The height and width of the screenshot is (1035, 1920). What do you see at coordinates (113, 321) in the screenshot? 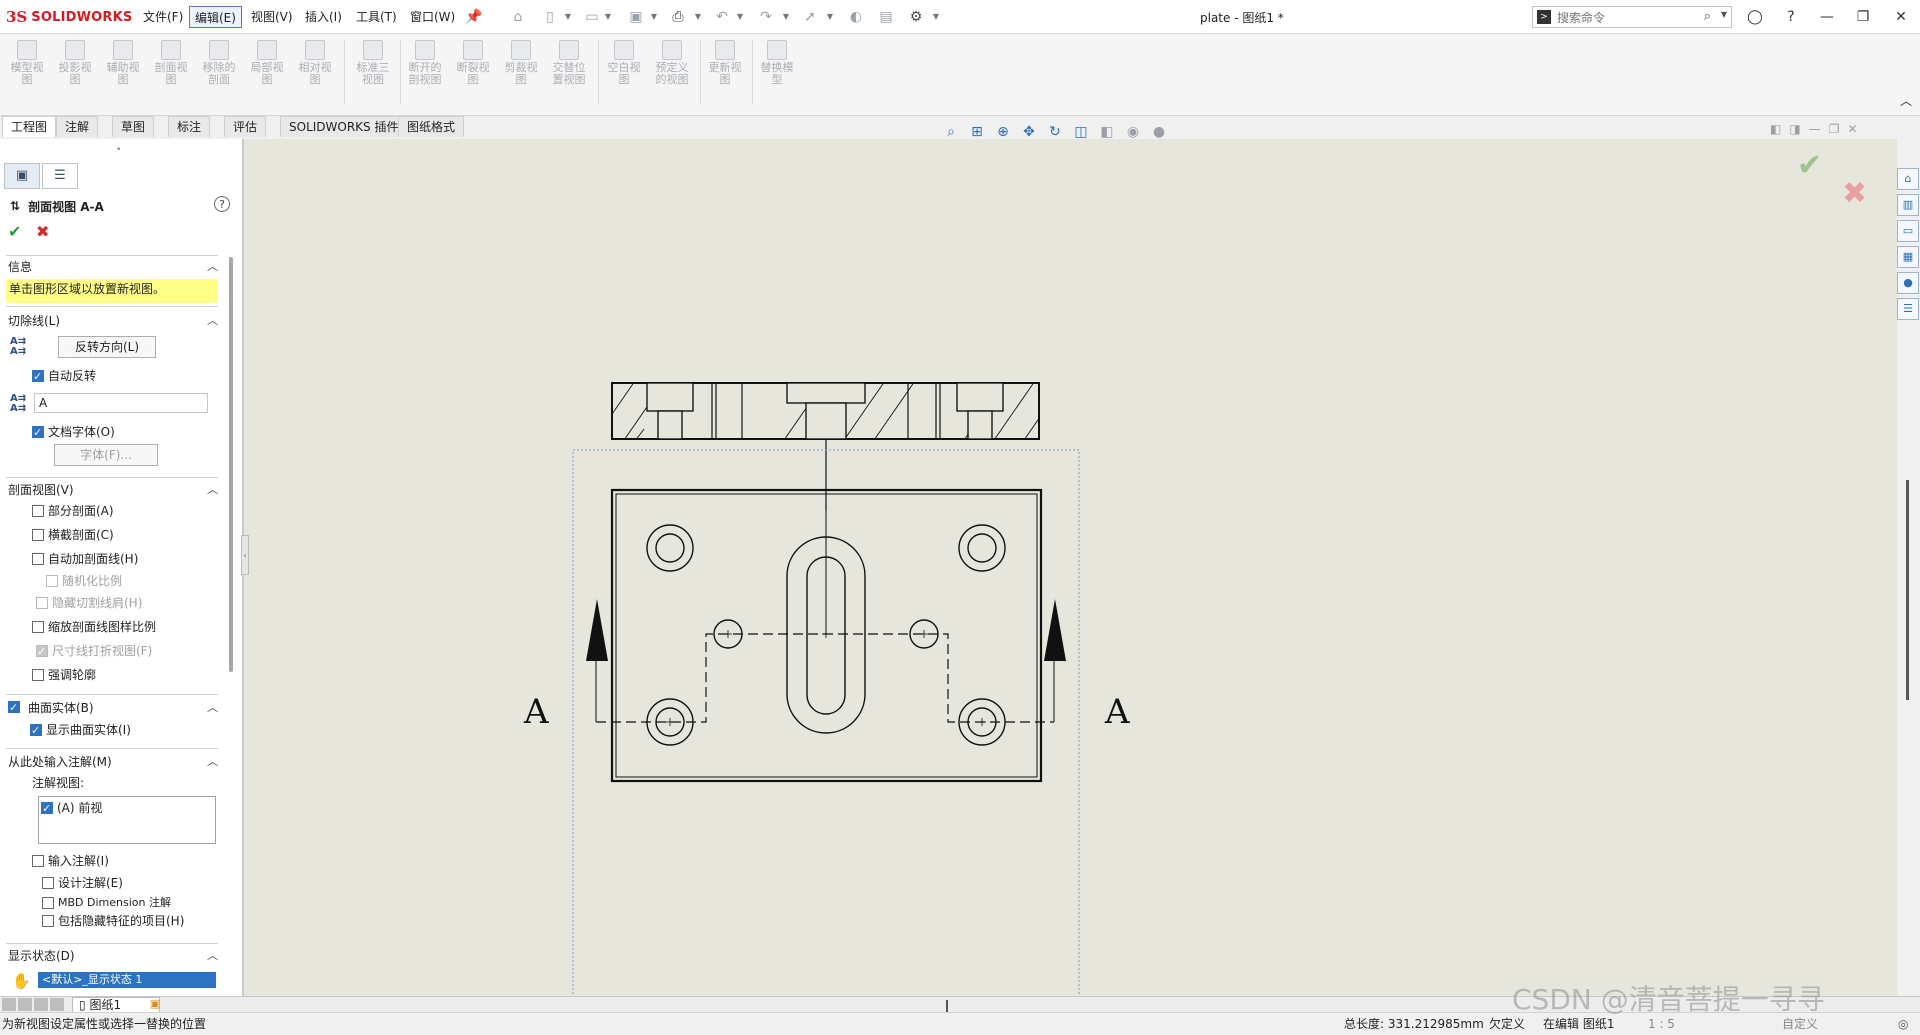
I see `cutting-line-section-header: 切除线(L) ︿` at bounding box center [113, 321].